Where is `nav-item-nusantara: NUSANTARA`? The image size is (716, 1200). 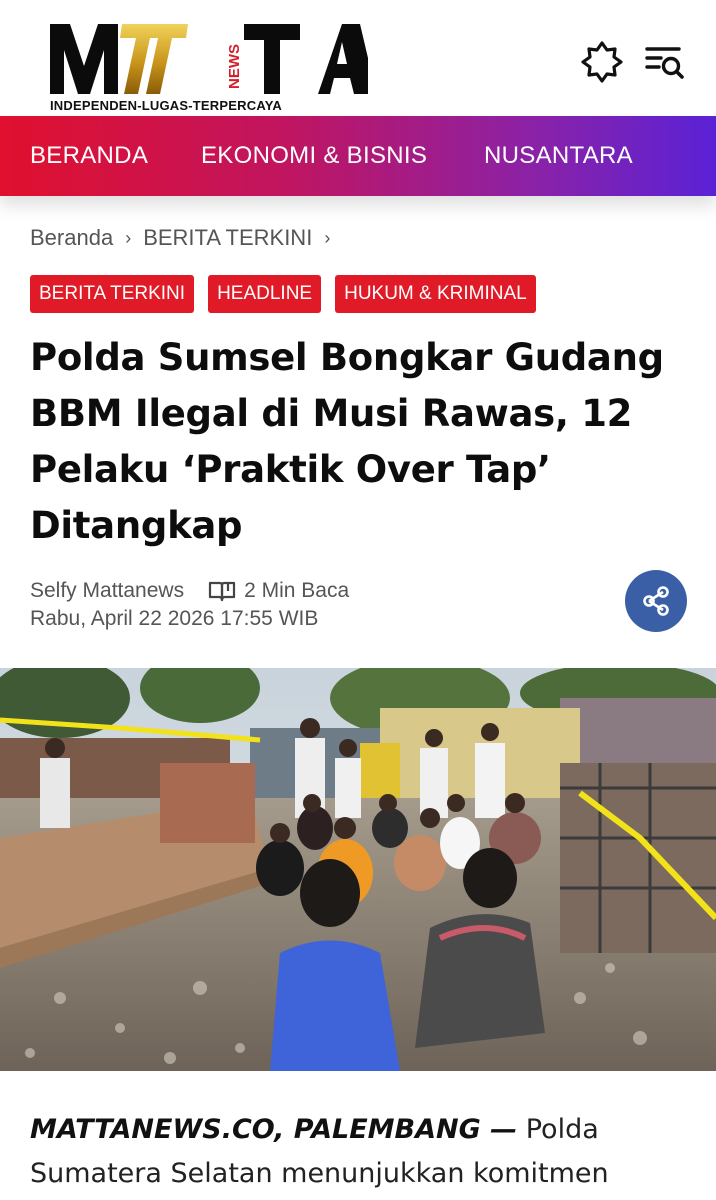
nav-item-nusantara: NUSANTARA is located at coordinates (558, 156).